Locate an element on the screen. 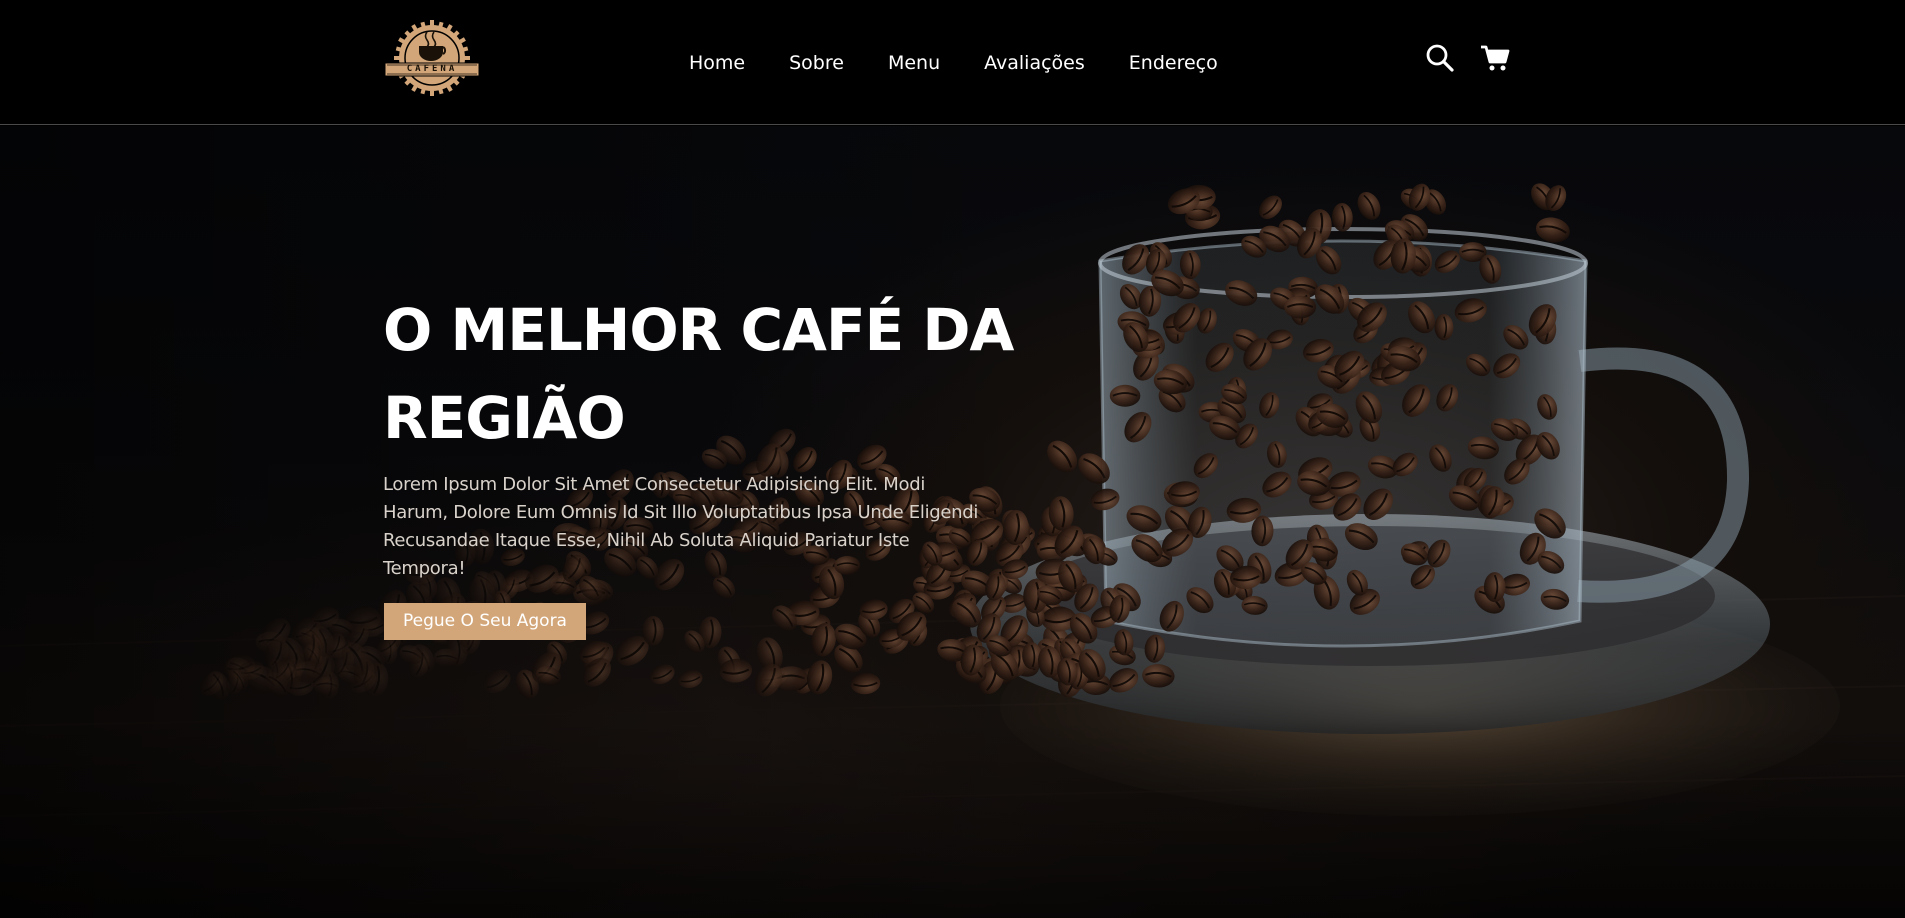  nav-endereco: Endereço is located at coordinates (1173, 63).